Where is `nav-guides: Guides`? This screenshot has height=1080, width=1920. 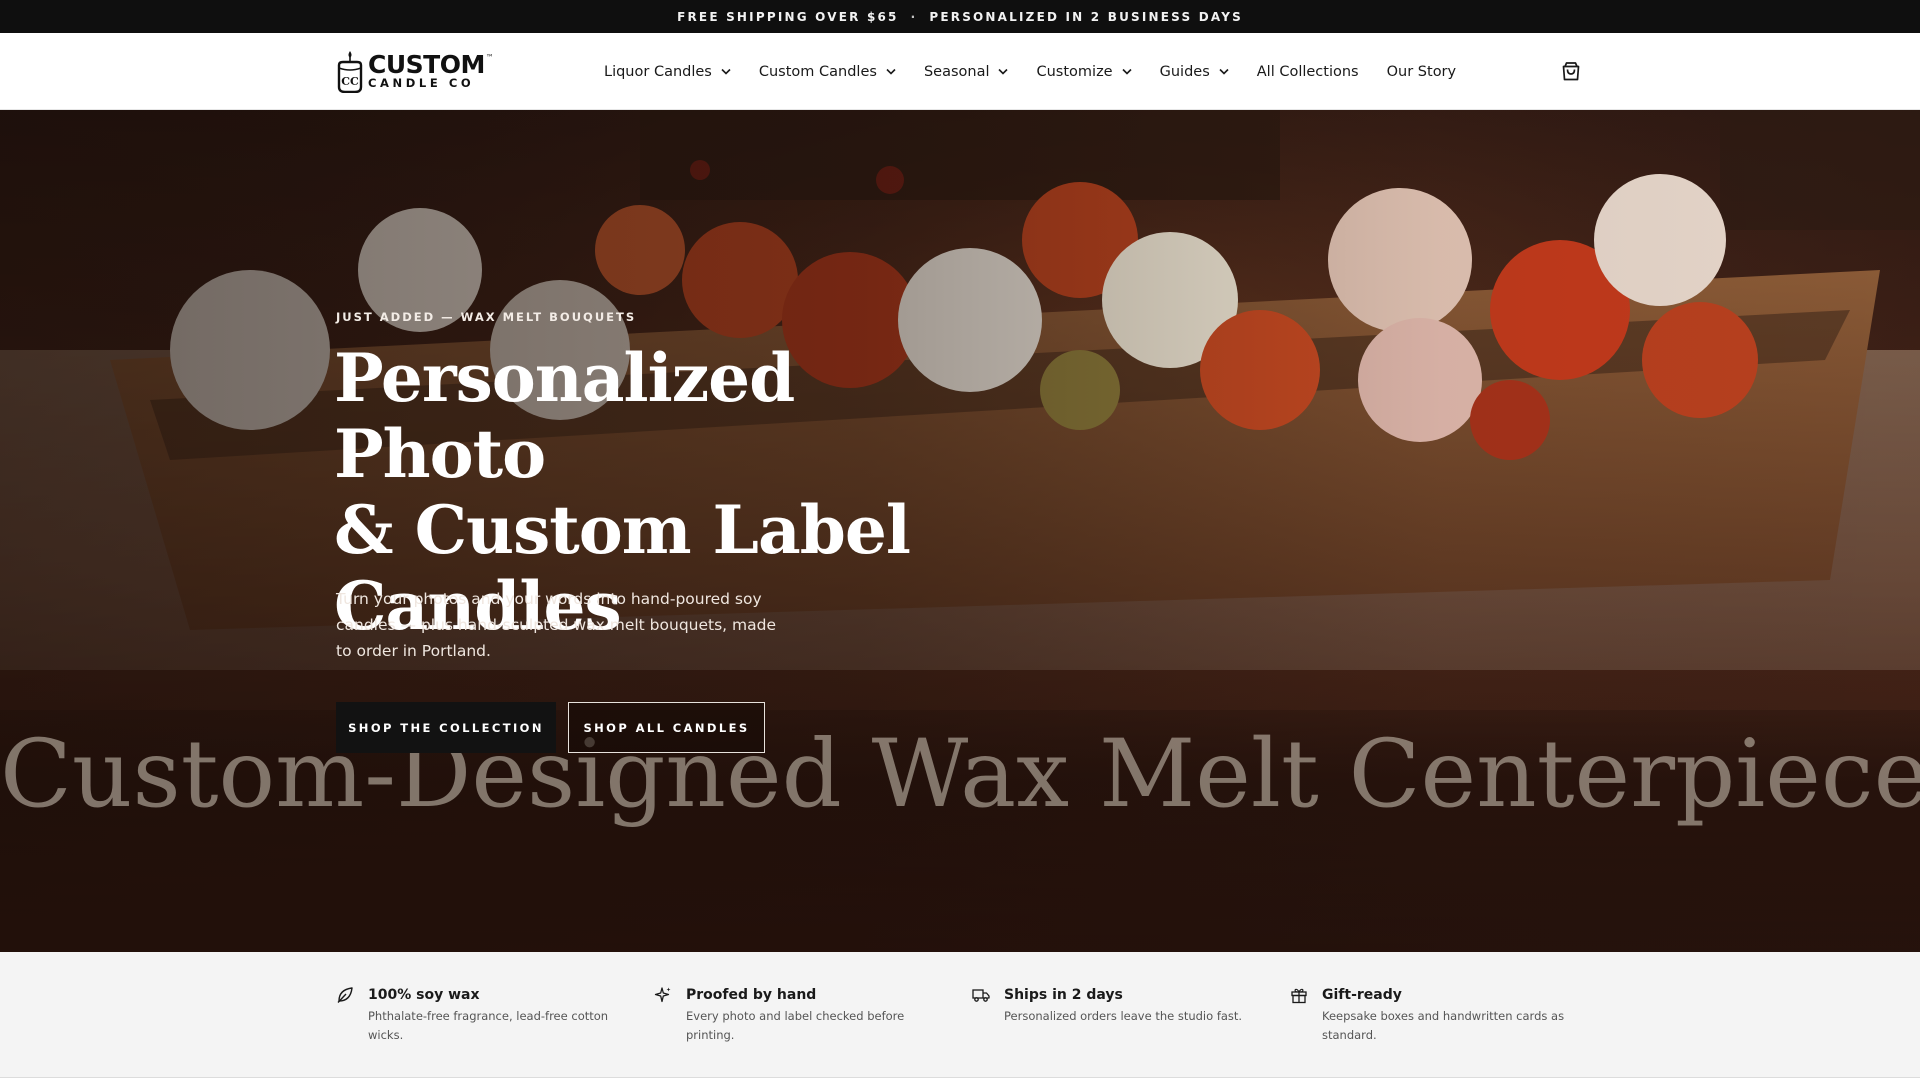 nav-guides: Guides is located at coordinates (1194, 72).